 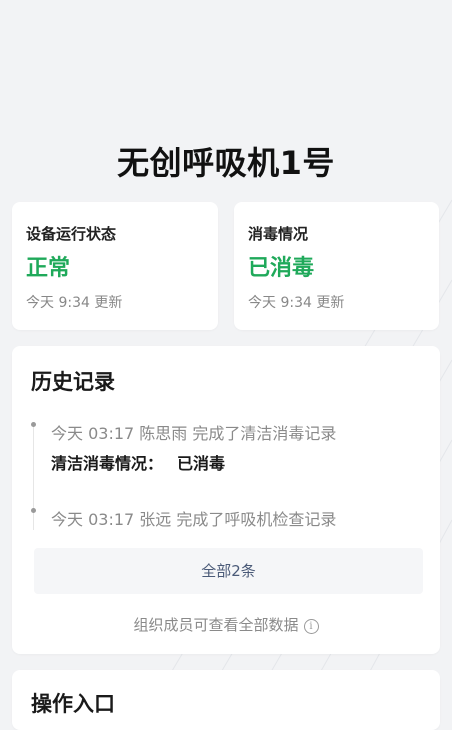 I want to click on page-title: 无创呼吸机1号, so click(x=226, y=163).